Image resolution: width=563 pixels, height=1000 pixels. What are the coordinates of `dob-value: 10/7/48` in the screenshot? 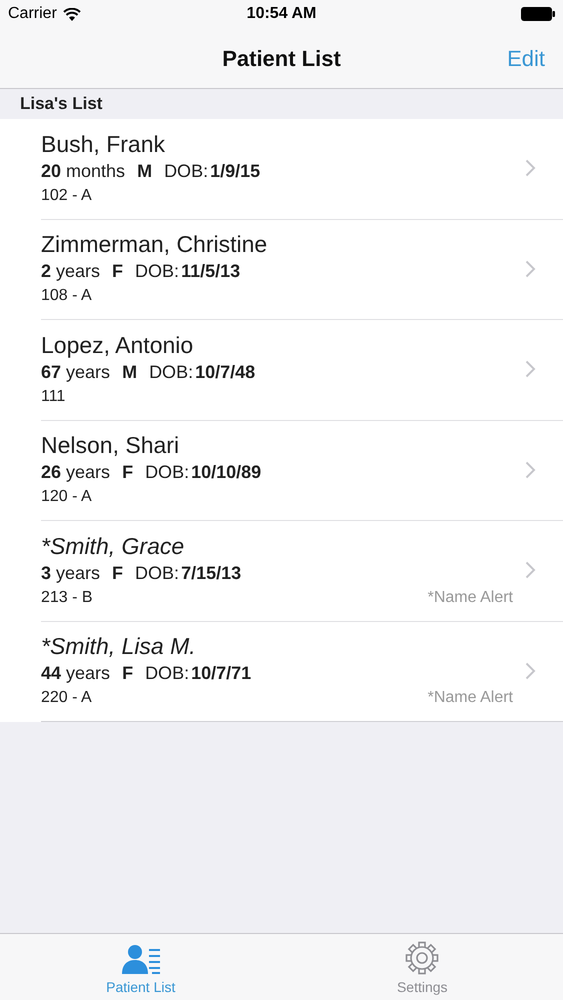 It's located at (225, 372).